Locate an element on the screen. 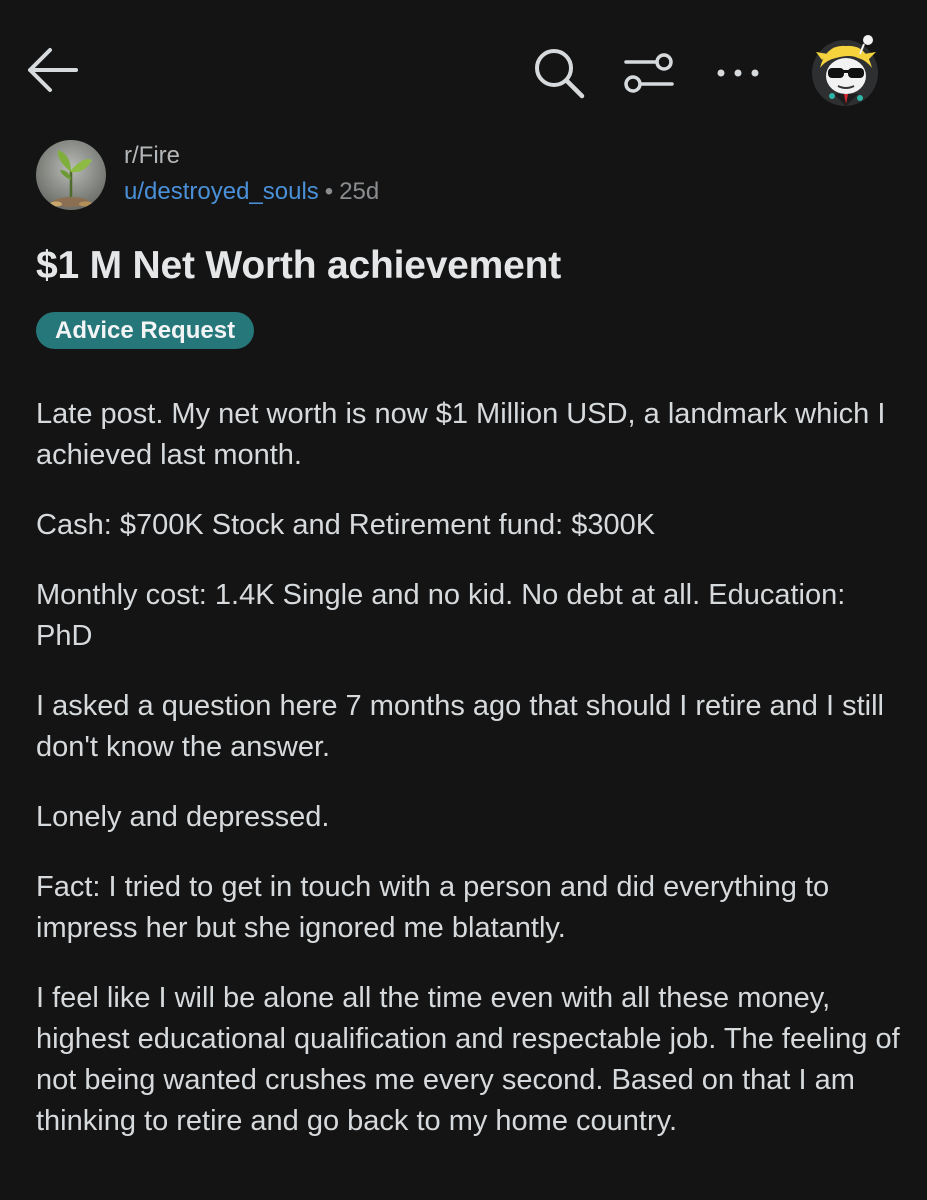 This screenshot has height=1200, width=927. search-button is located at coordinates (559, 73).